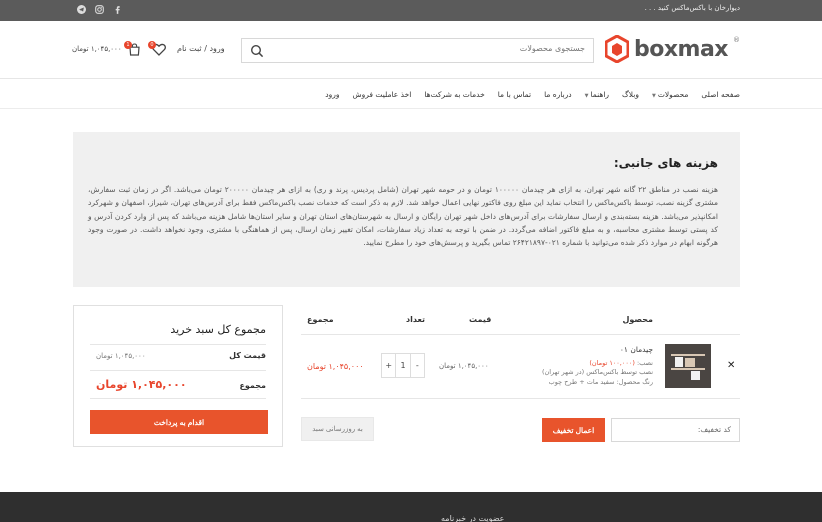 Image resolution: width=822 pixels, height=522 pixels. Describe the element at coordinates (681, 49) in the screenshot. I see `logo-text: boxmax` at that location.